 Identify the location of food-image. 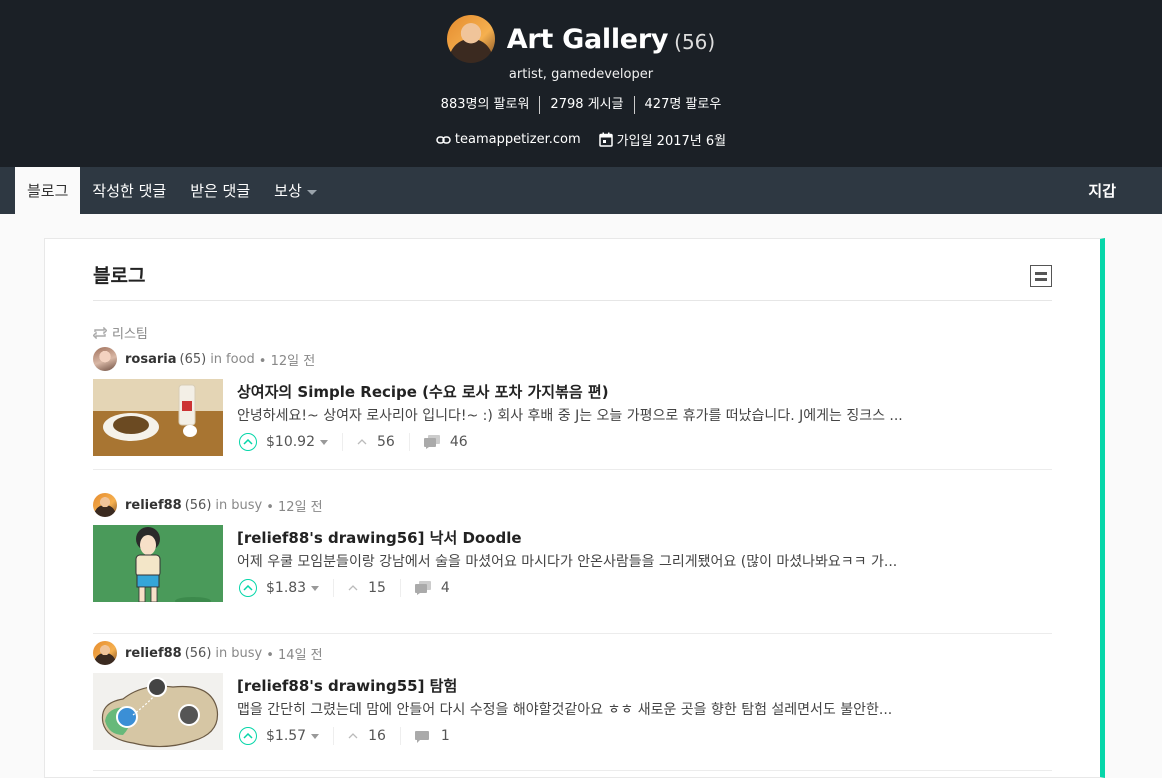
(158, 417).